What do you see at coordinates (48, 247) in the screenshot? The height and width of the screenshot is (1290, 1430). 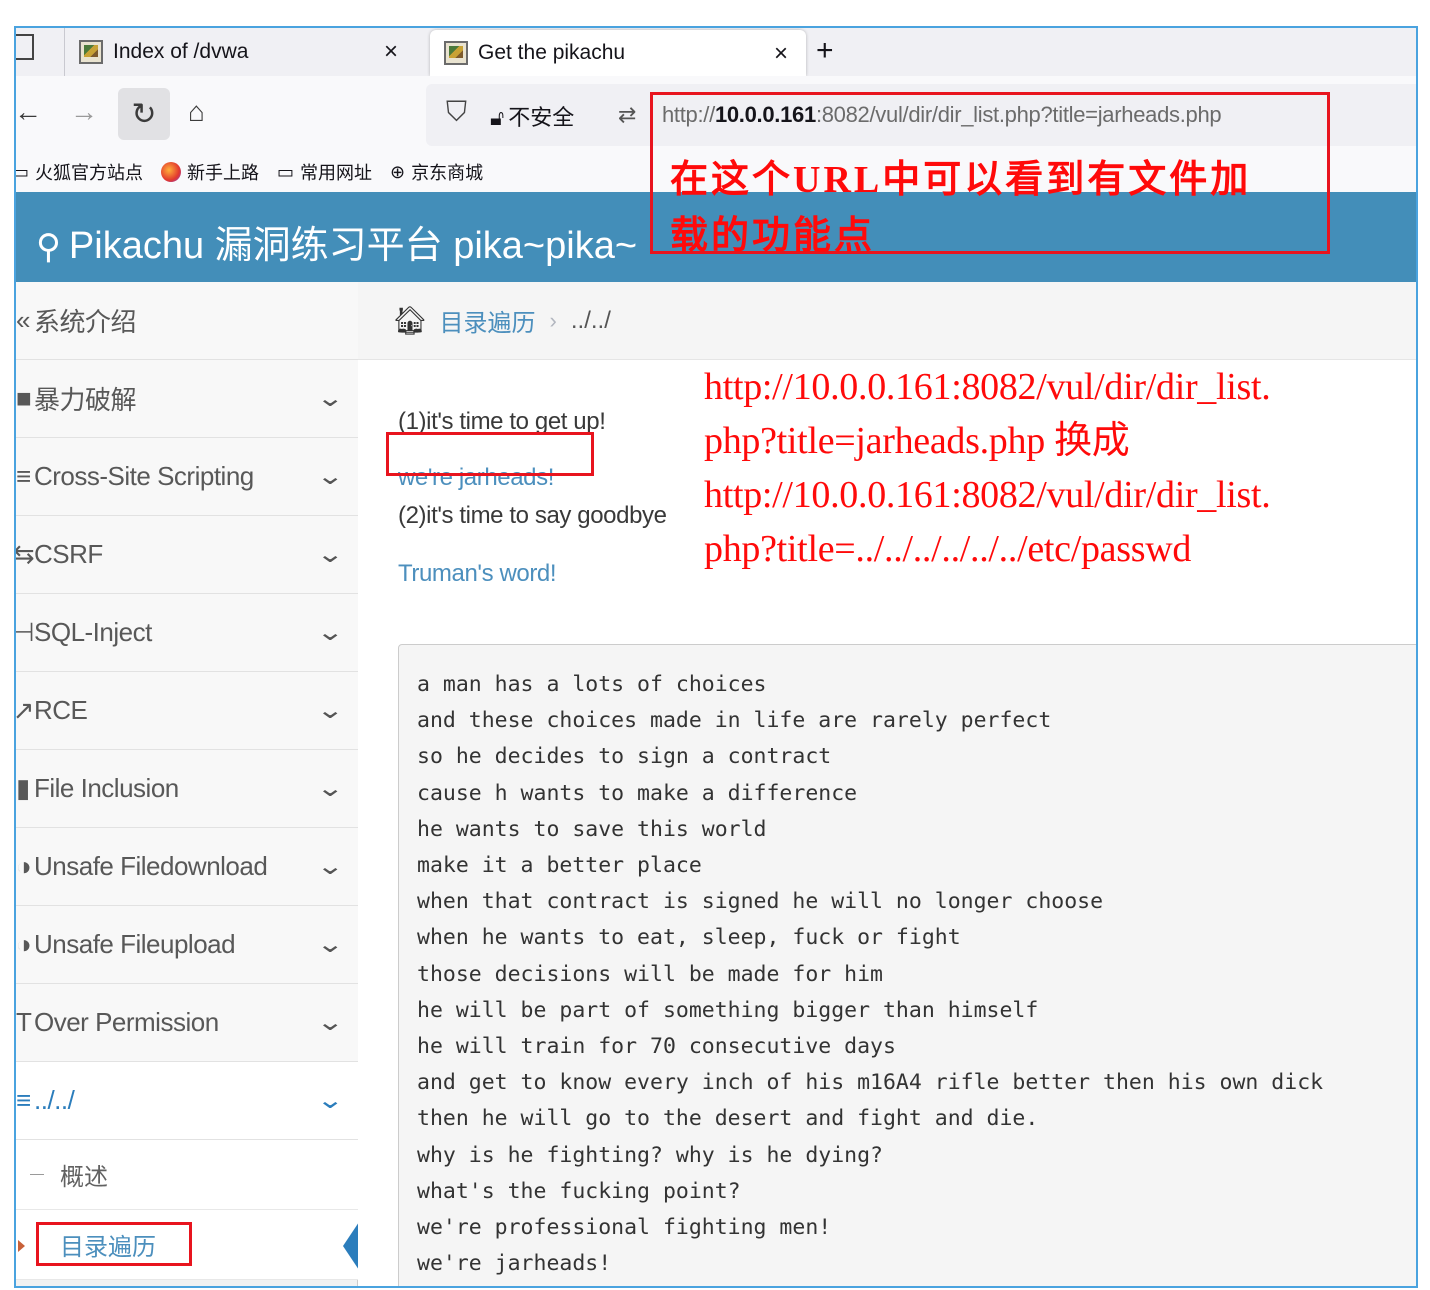 I see `key-icon: ⚲` at bounding box center [48, 247].